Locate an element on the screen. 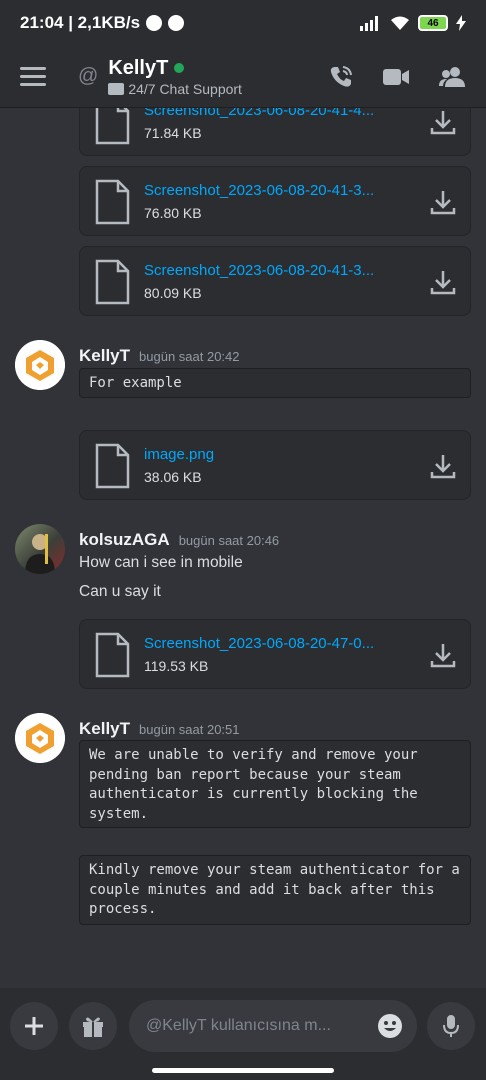  call-icon is located at coordinates (341, 77).